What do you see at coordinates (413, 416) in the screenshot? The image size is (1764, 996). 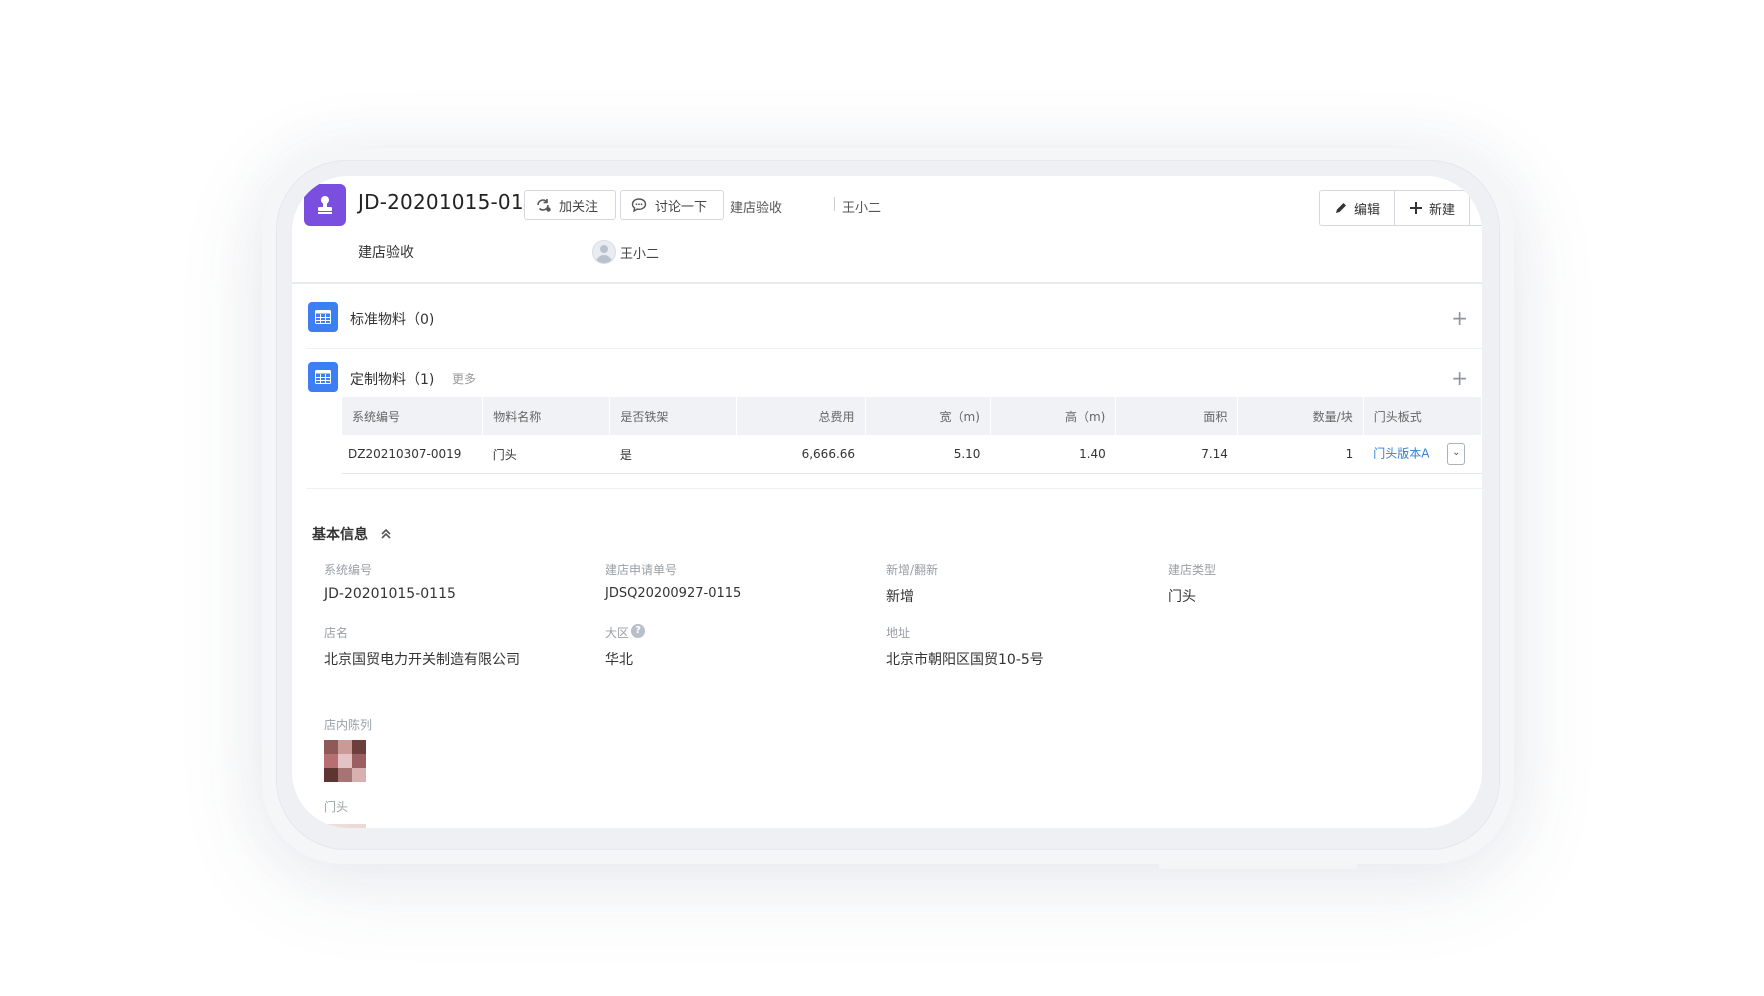 I see `column-header: 系统编号` at bounding box center [413, 416].